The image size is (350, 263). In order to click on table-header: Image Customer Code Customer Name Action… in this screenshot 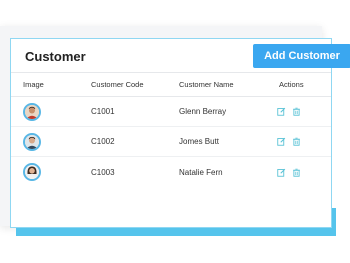, I will do `click(171, 85)`.